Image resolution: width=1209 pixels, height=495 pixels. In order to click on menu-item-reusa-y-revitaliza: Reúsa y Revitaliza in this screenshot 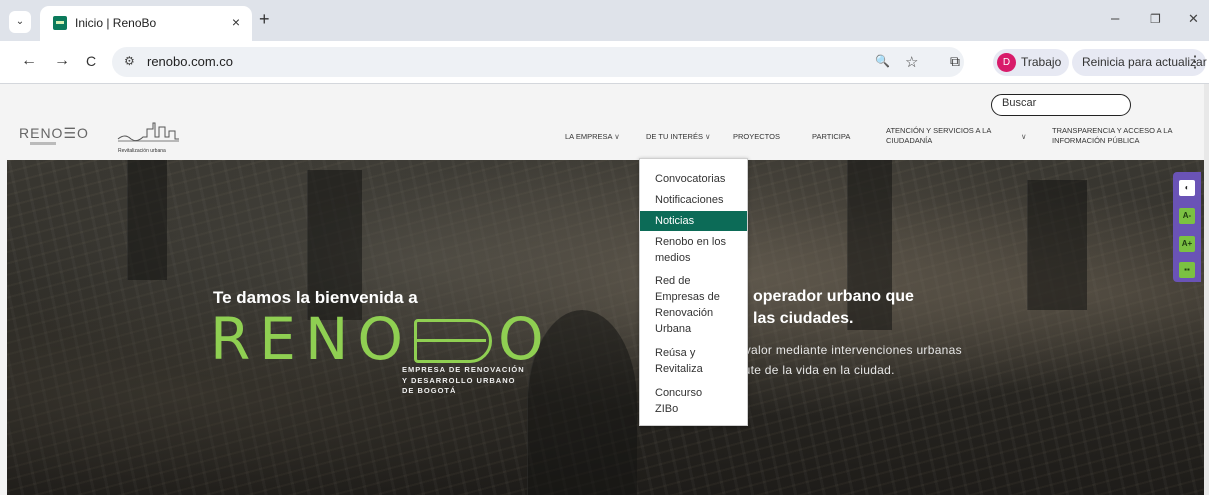, I will do `click(693, 363)`.